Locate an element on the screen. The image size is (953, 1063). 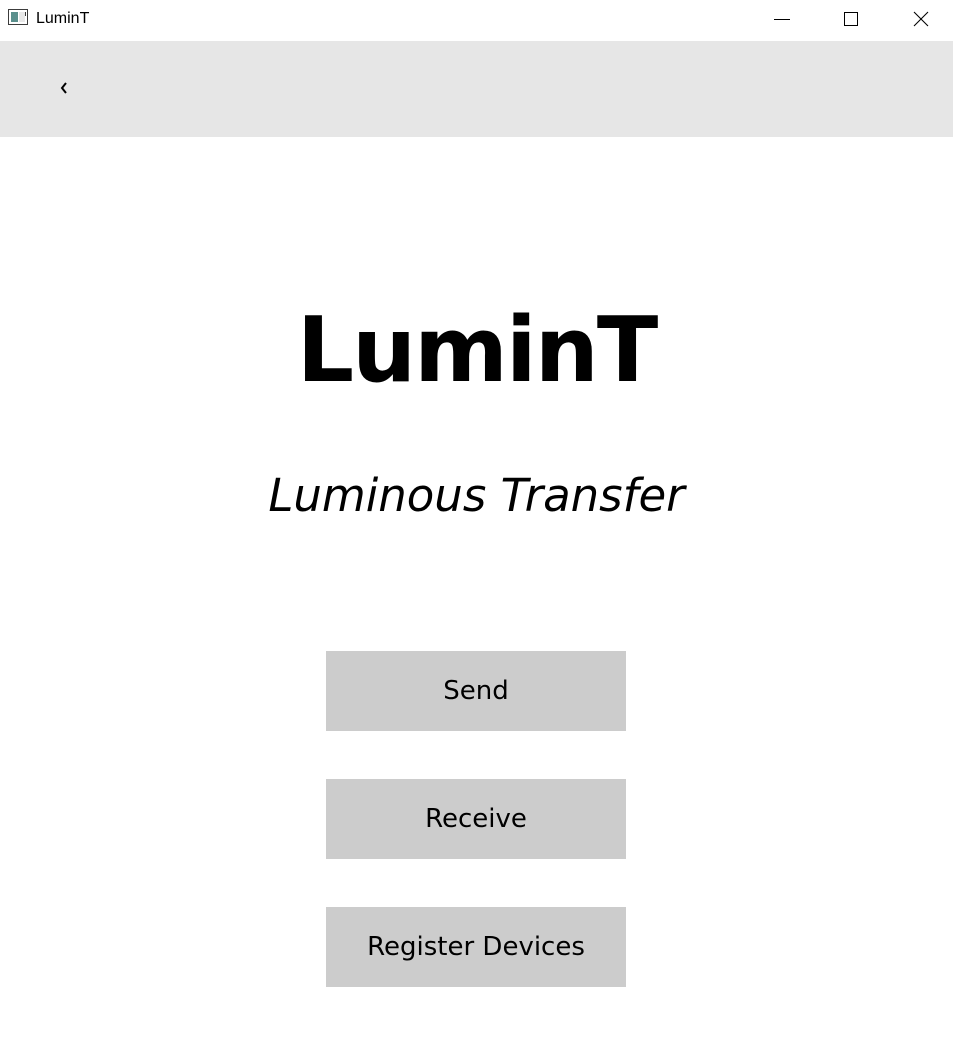
minimize-button is located at coordinates (782, 19).